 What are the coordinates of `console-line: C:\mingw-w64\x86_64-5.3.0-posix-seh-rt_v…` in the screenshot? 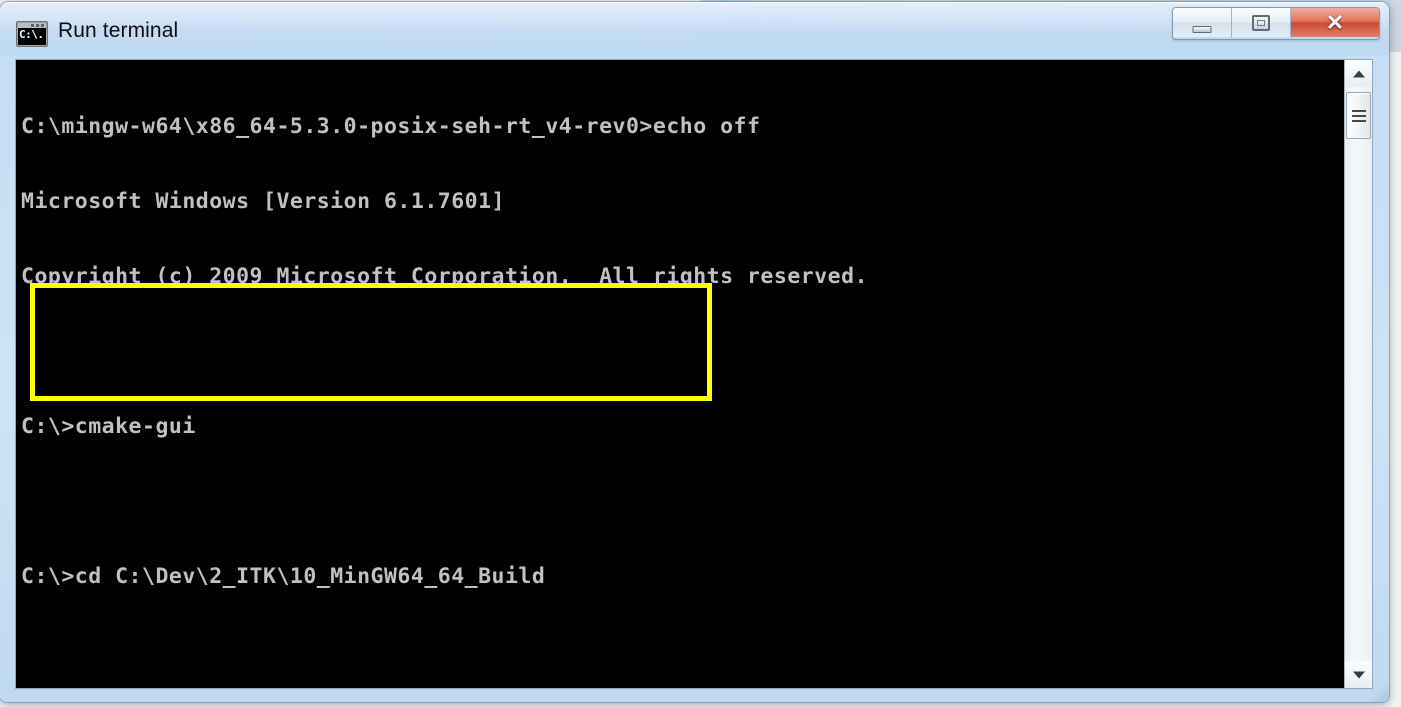 It's located at (391, 126).